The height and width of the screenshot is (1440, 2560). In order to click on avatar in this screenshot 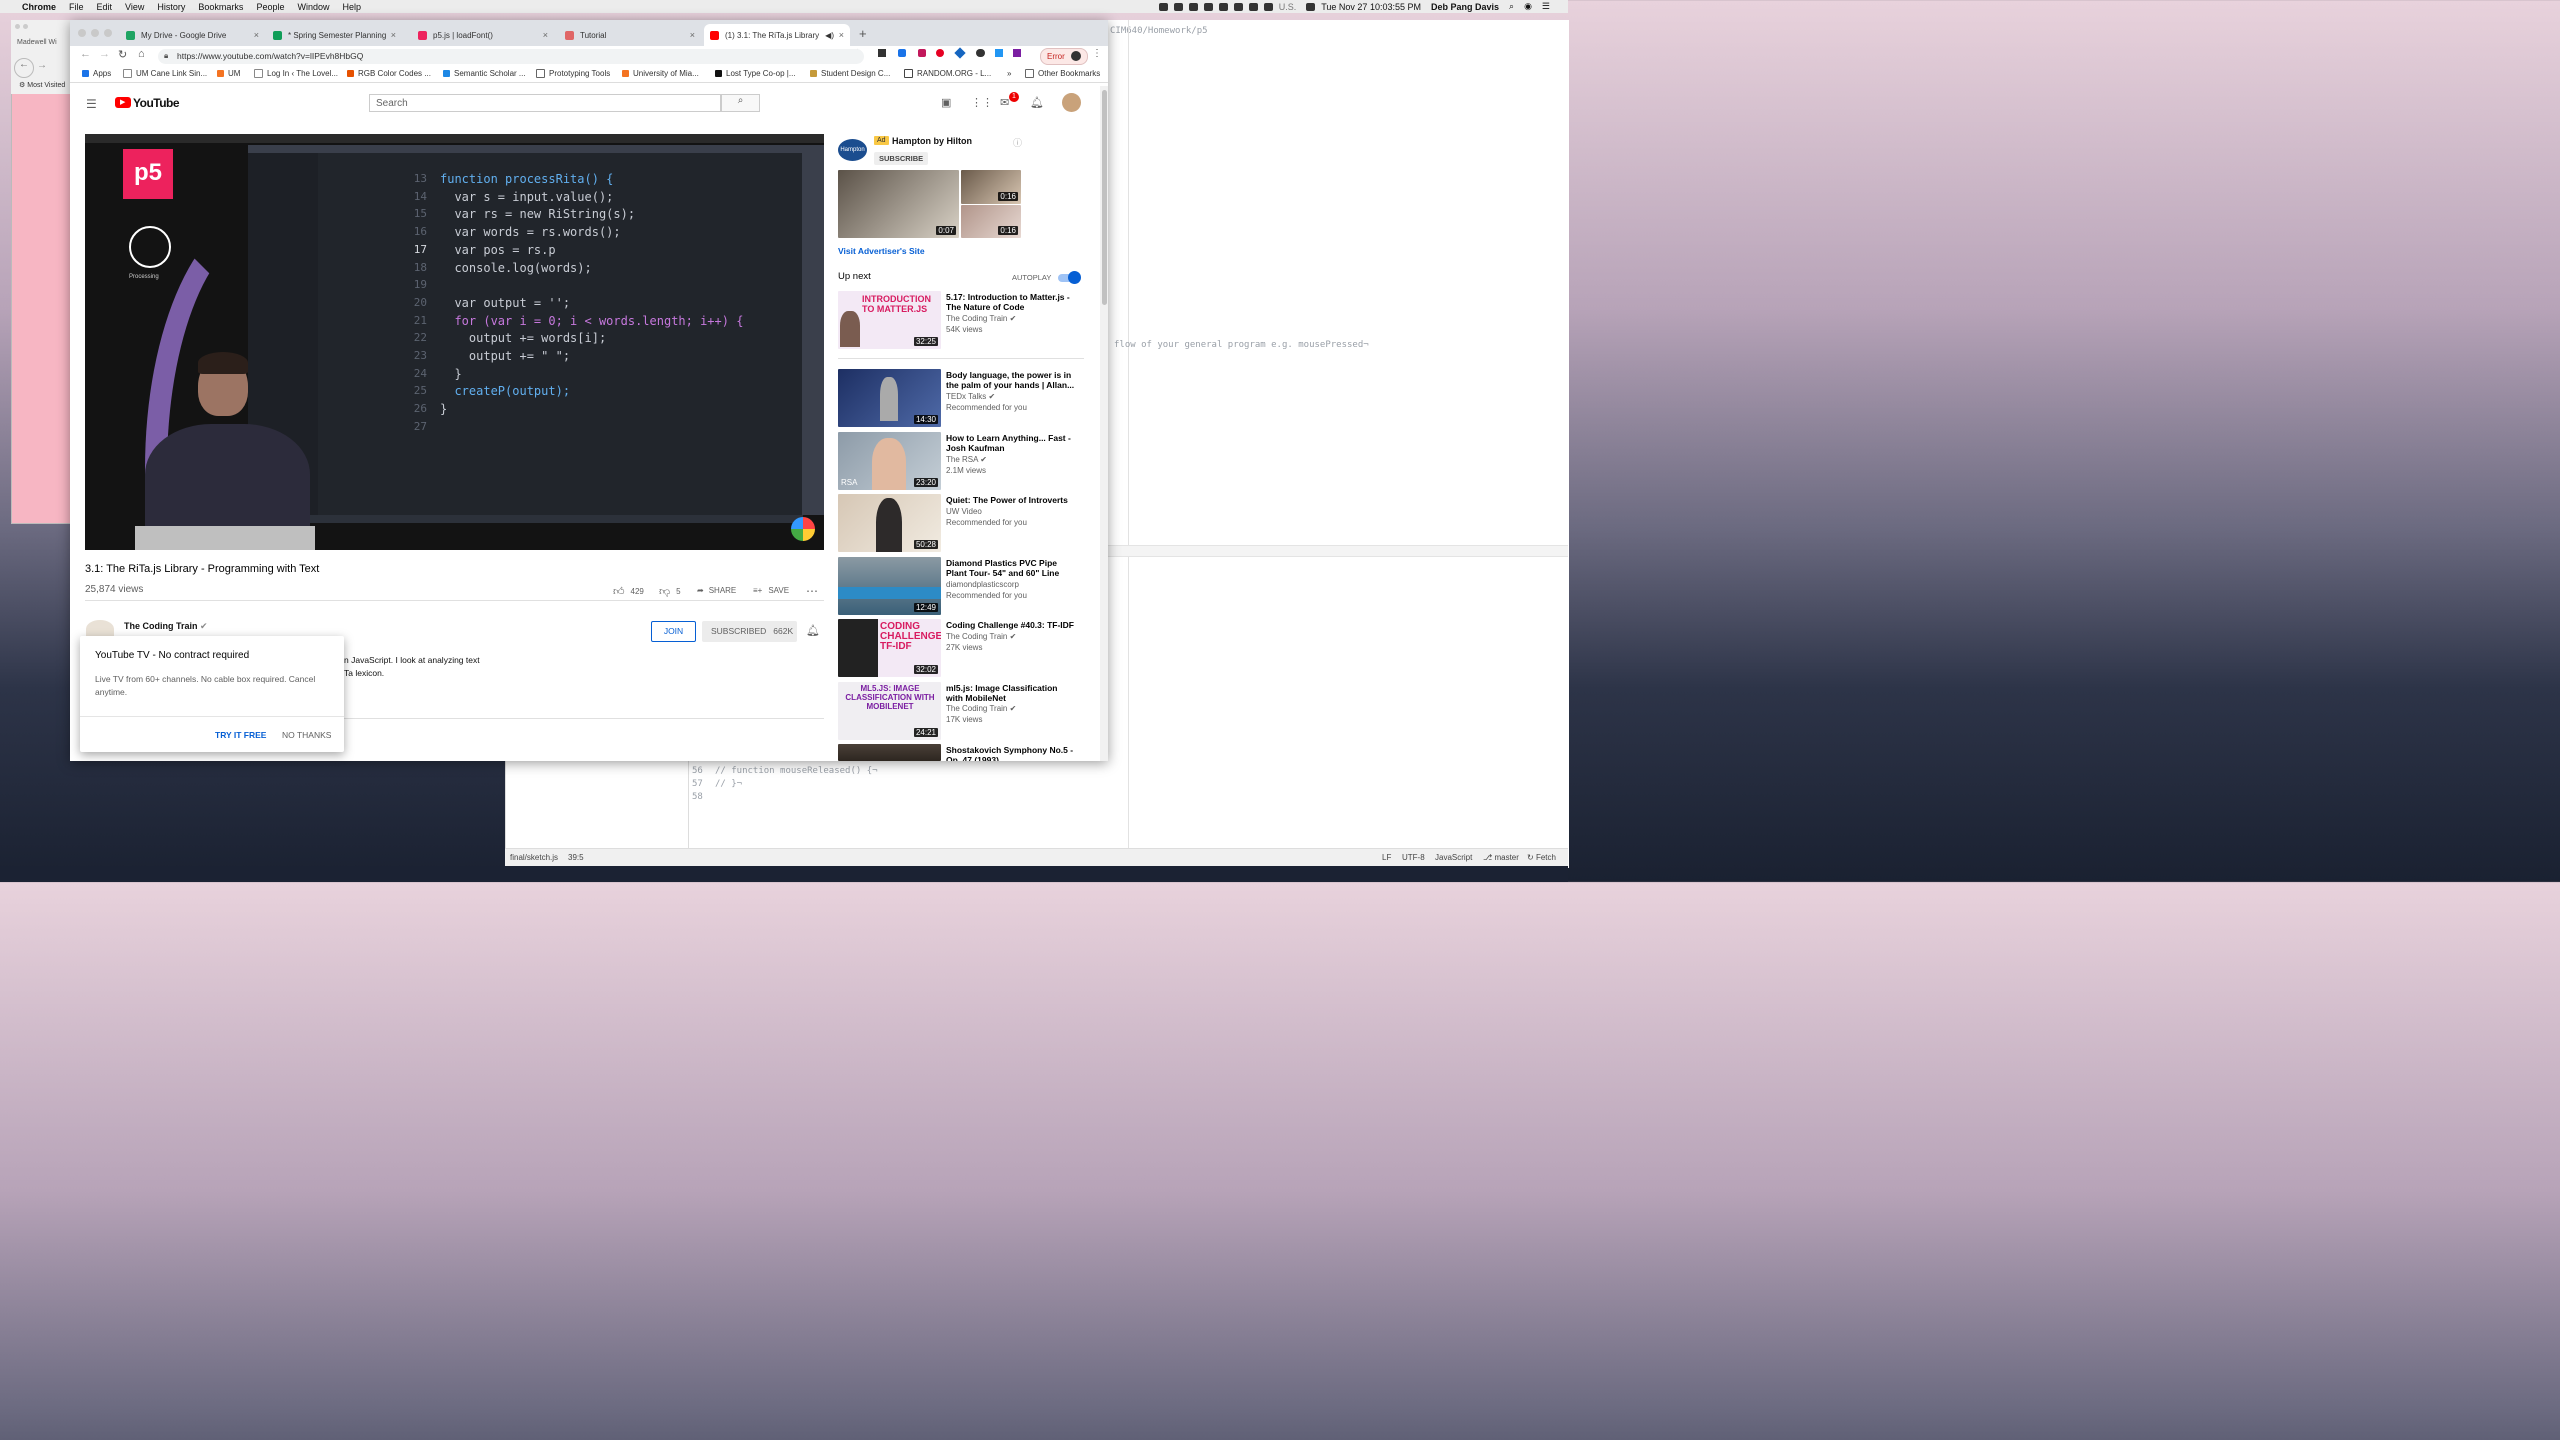, I will do `click(1071, 102)`.